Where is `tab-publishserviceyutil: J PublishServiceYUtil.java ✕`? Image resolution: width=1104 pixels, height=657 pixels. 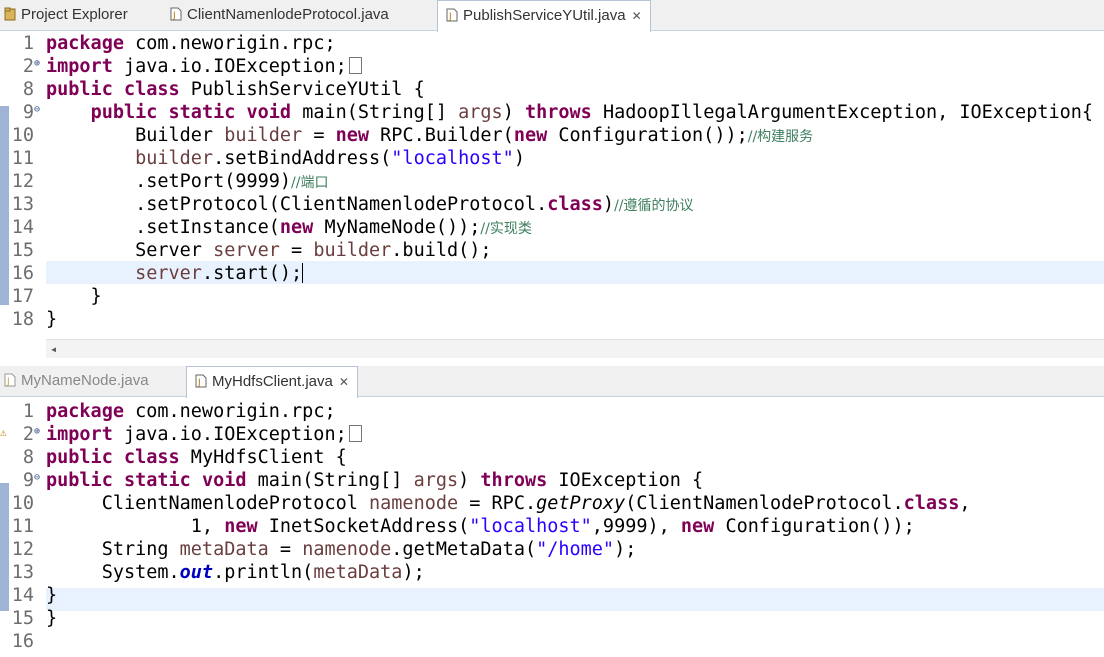 tab-publishserviceyutil: J PublishServiceYUtil.java ✕ is located at coordinates (544, 16).